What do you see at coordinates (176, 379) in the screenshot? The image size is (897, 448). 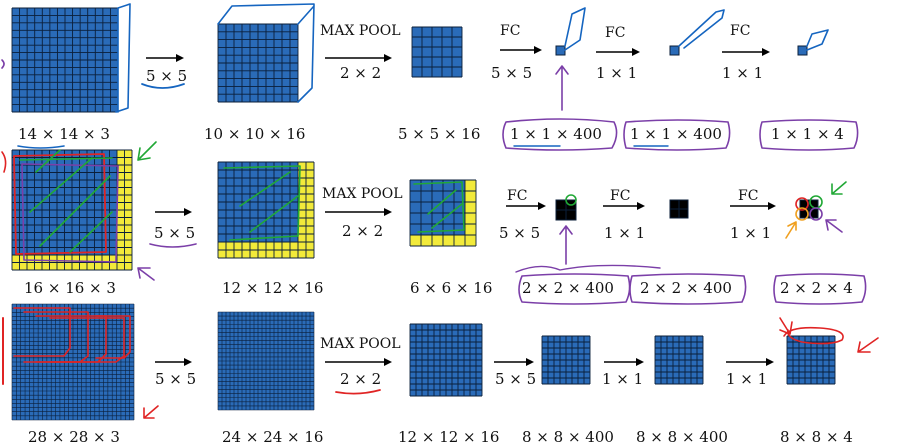 I see `row3-conv-op: 5 × 5` at bounding box center [176, 379].